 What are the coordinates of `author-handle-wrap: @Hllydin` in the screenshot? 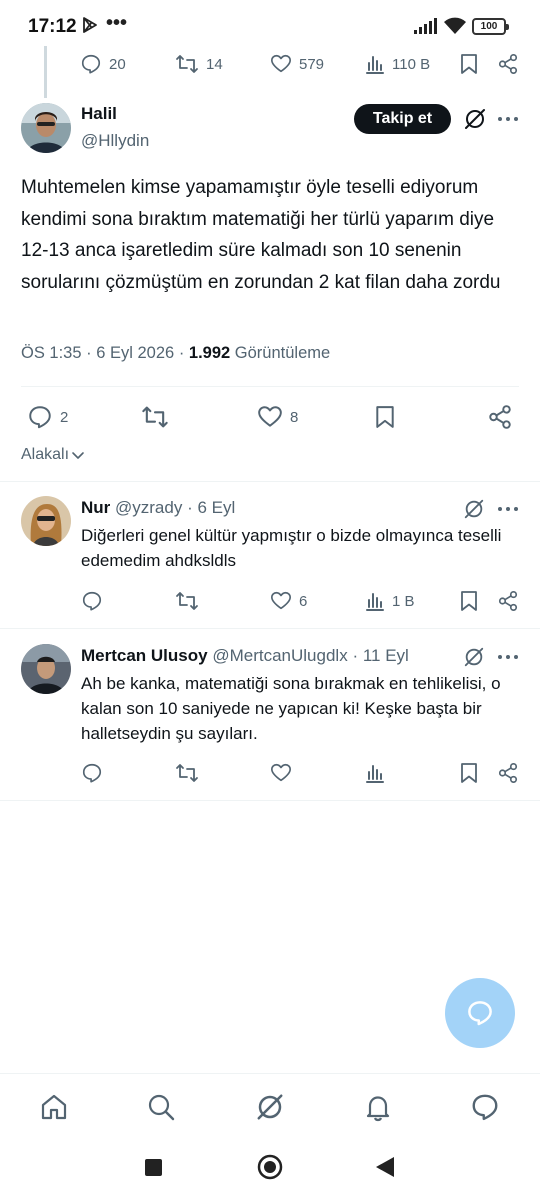 It's located at (115, 141).